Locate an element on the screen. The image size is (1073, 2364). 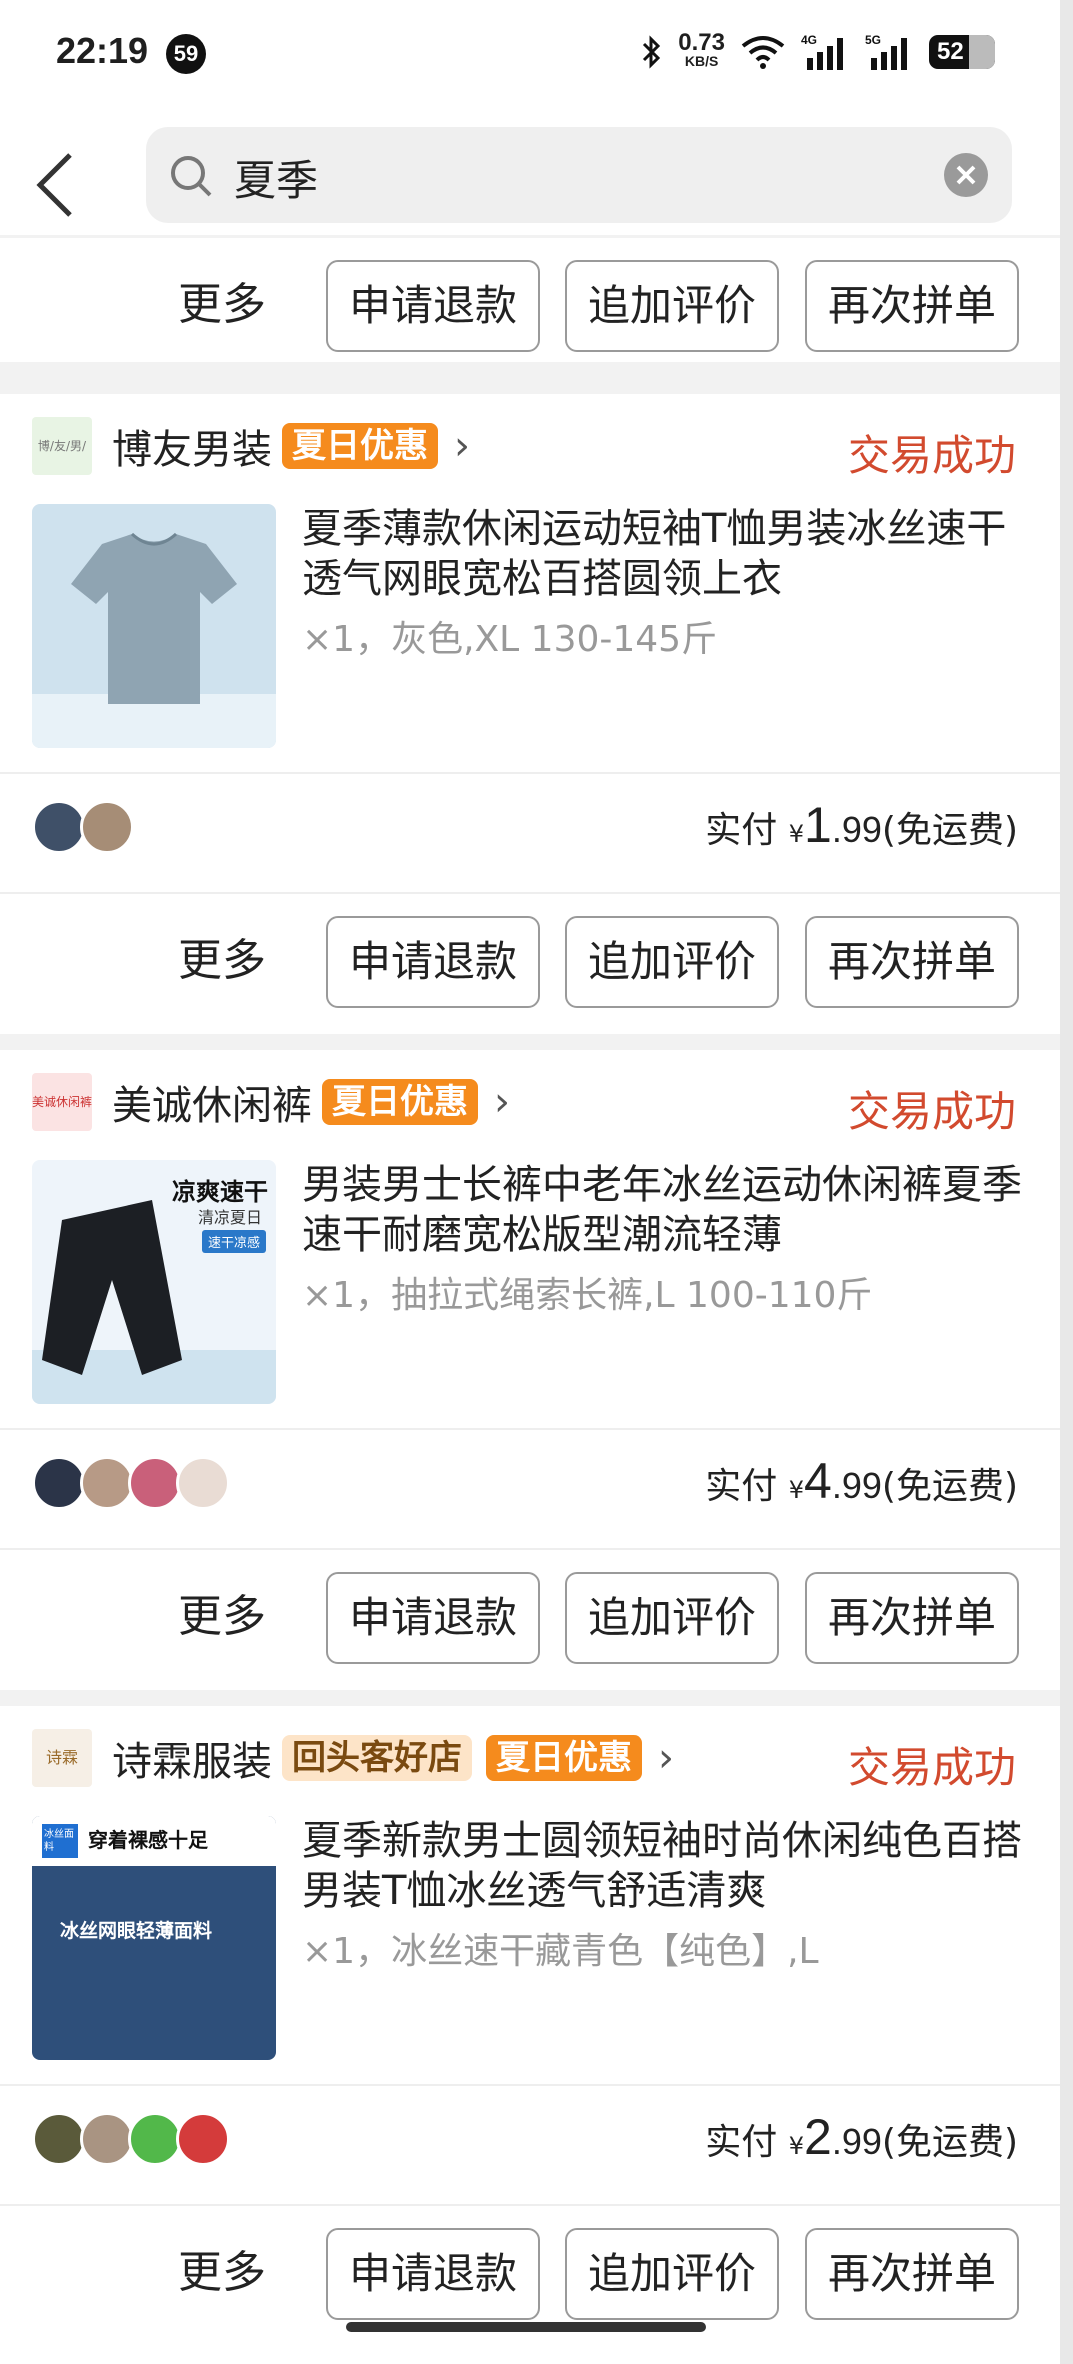
svg-text: 4G is located at coordinates (809, 40).